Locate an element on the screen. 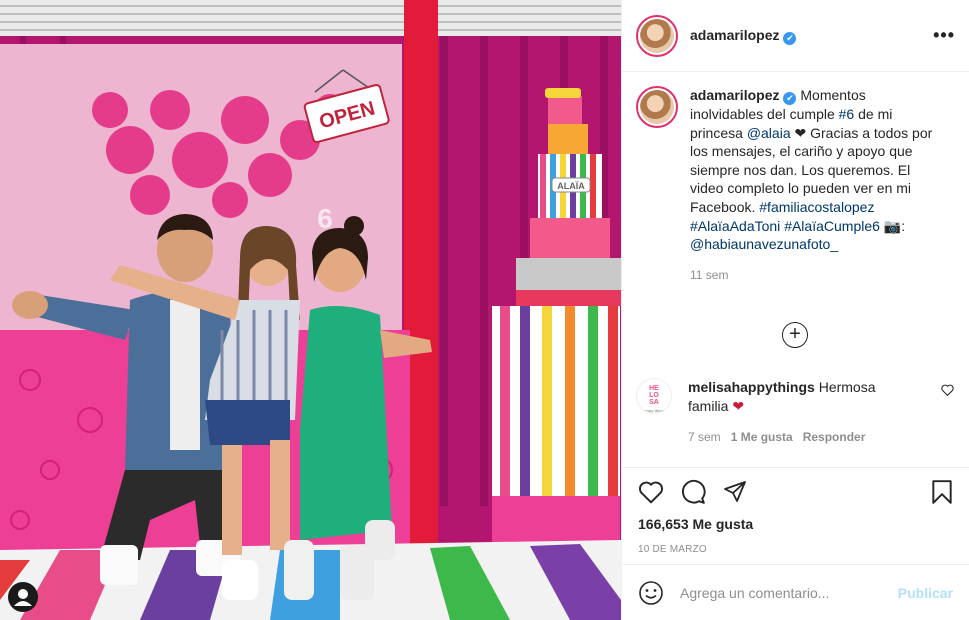 This screenshot has height=620, width=969. like-count: 166,653 Me gusta is located at coordinates (795, 524).